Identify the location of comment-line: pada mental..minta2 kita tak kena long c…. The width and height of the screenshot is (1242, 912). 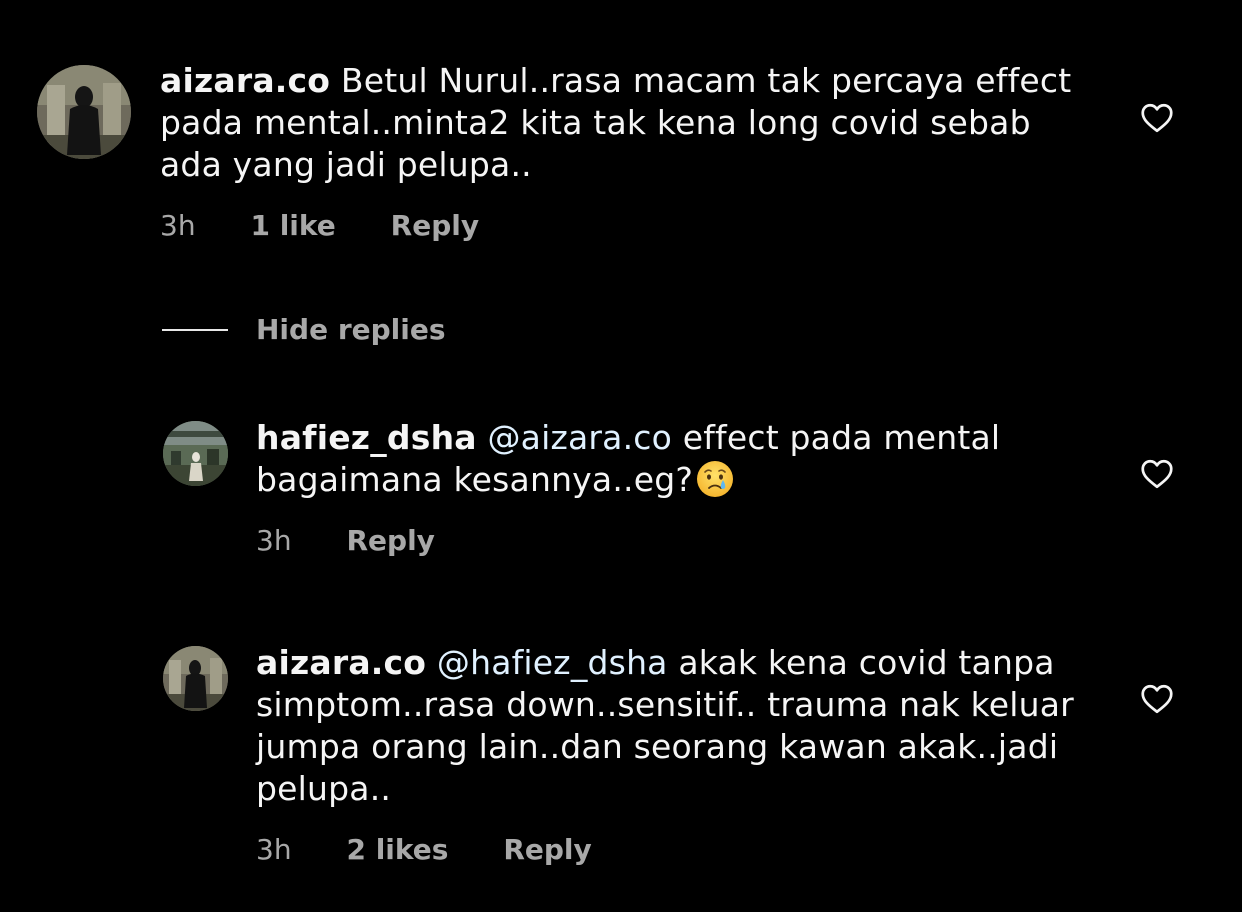
(595, 122).